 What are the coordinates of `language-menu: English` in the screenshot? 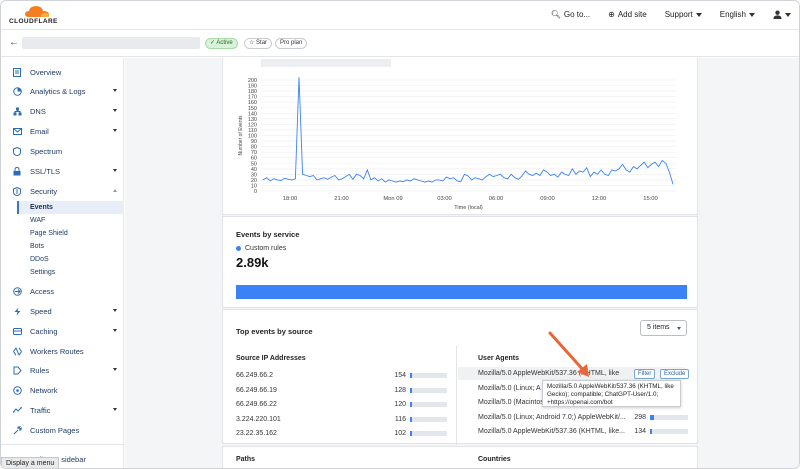 It's located at (737, 14).